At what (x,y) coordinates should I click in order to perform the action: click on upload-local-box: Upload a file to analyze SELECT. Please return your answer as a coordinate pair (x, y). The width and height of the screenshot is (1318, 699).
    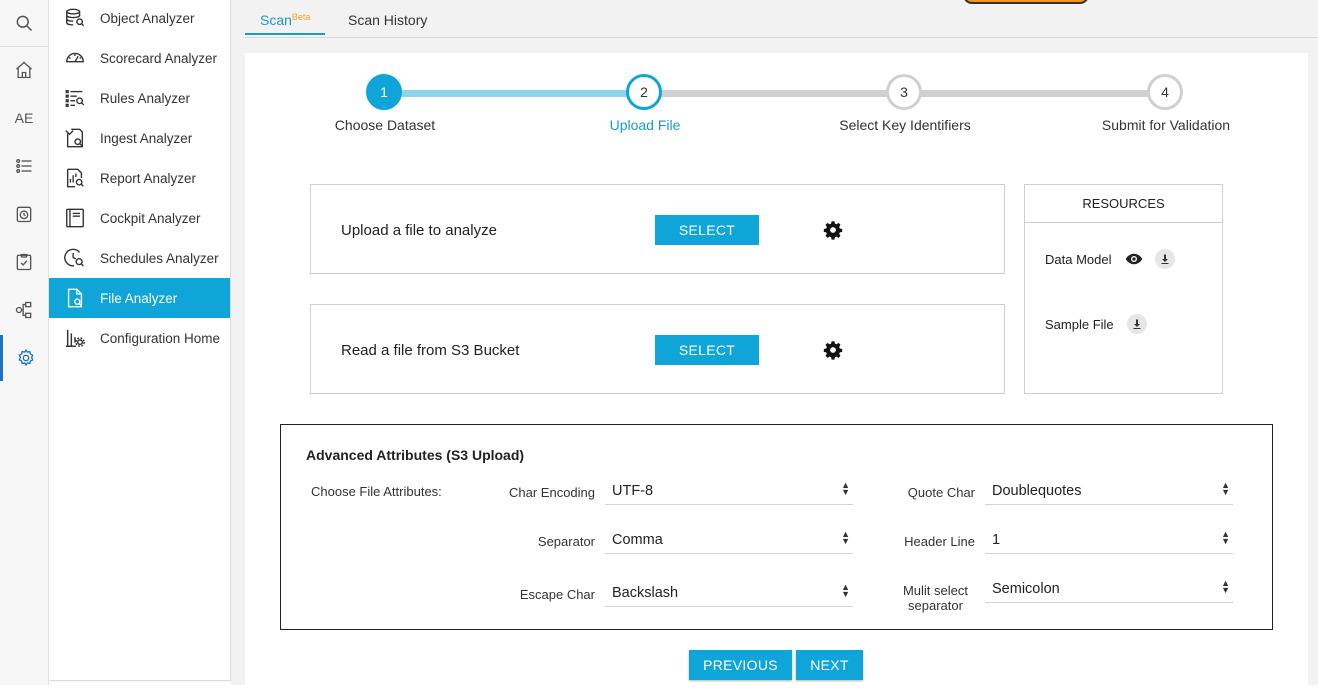
    Looking at the image, I should click on (657, 229).